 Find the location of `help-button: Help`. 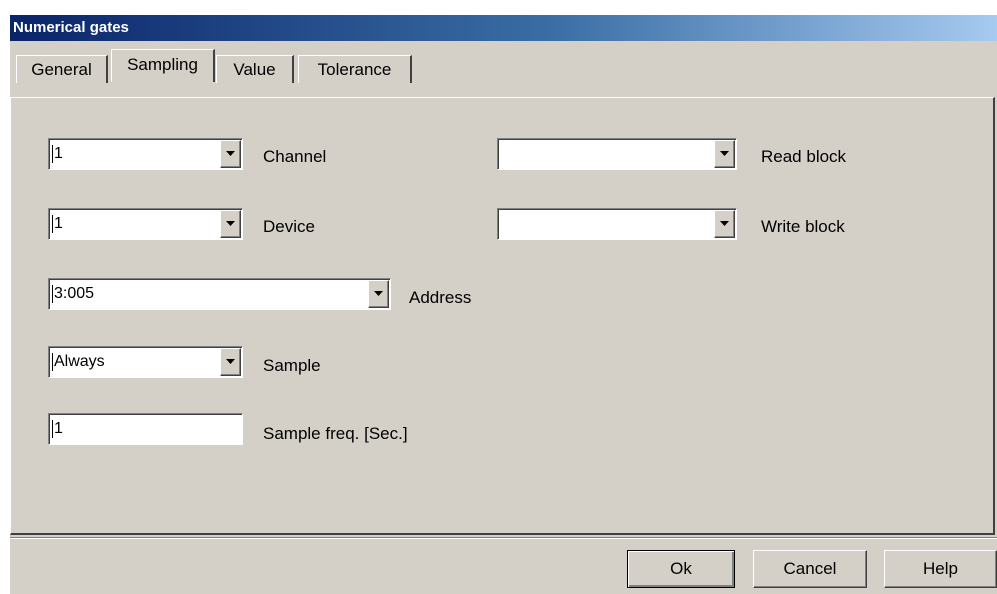

help-button: Help is located at coordinates (940, 569).